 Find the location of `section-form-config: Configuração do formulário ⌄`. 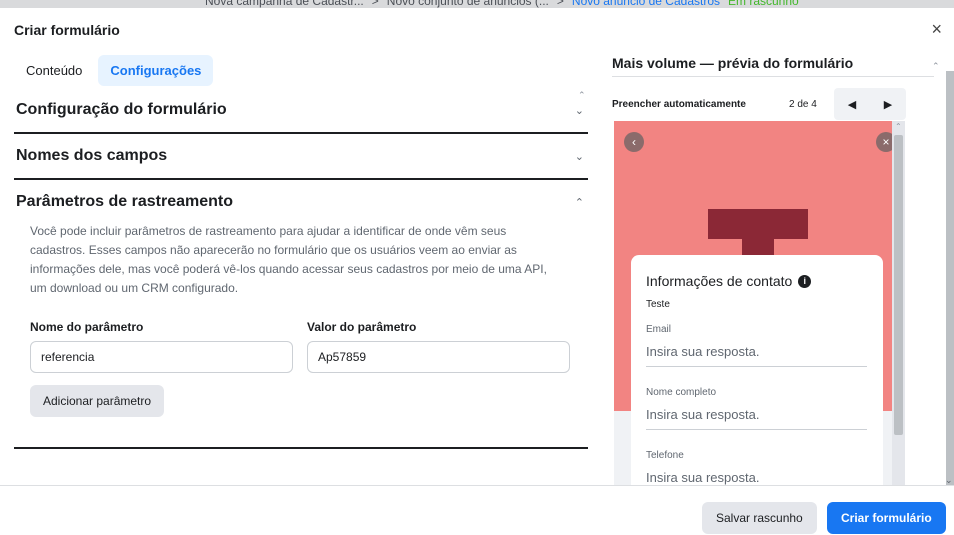

section-form-config: Configuração do formulário ⌄ is located at coordinates (301, 111).